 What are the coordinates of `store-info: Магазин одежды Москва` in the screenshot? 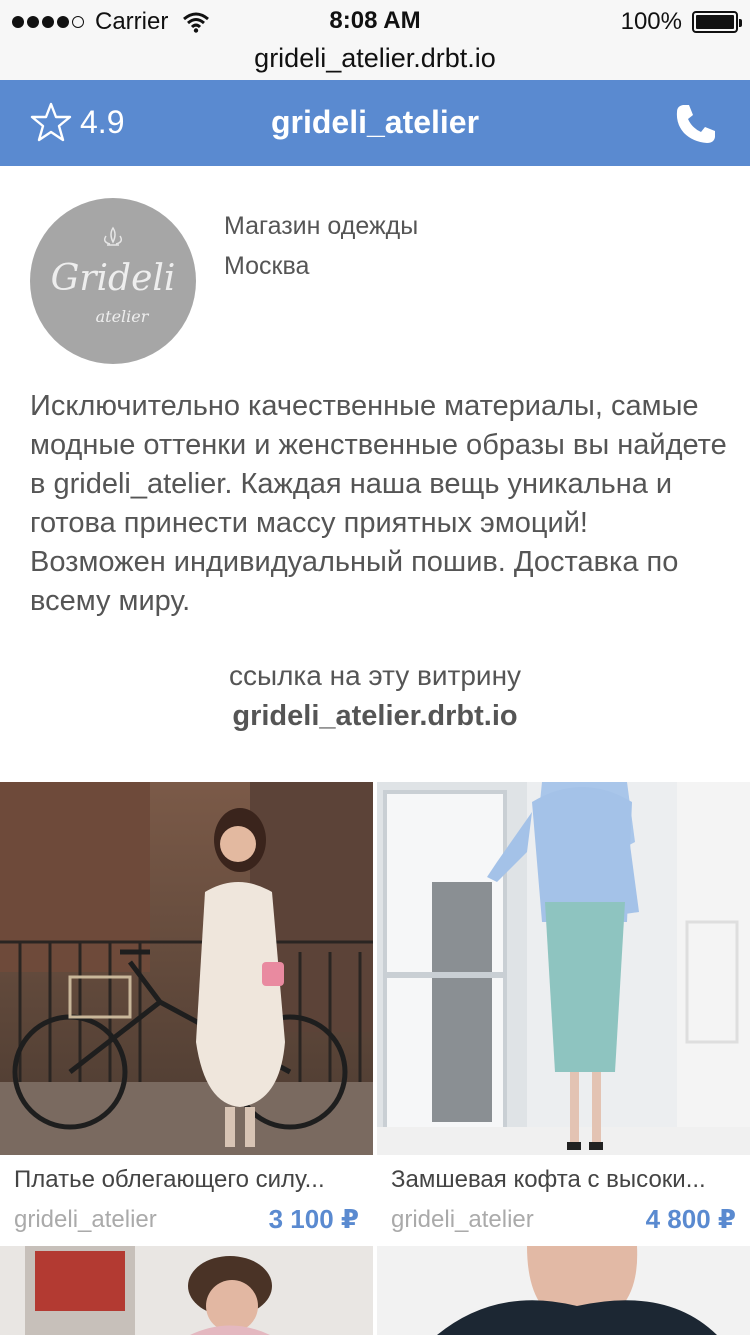 It's located at (321, 246).